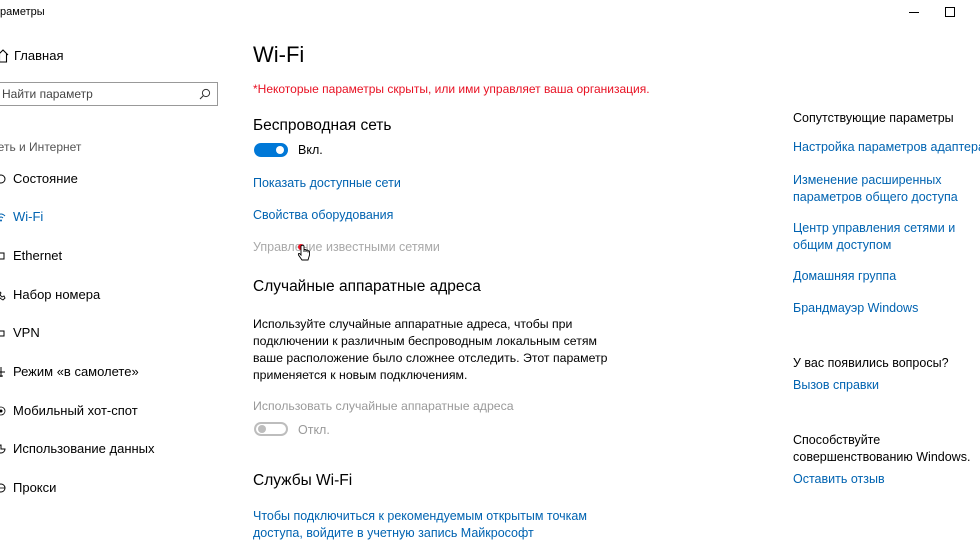  I want to click on window-title: Параметры, so click(22, 12).